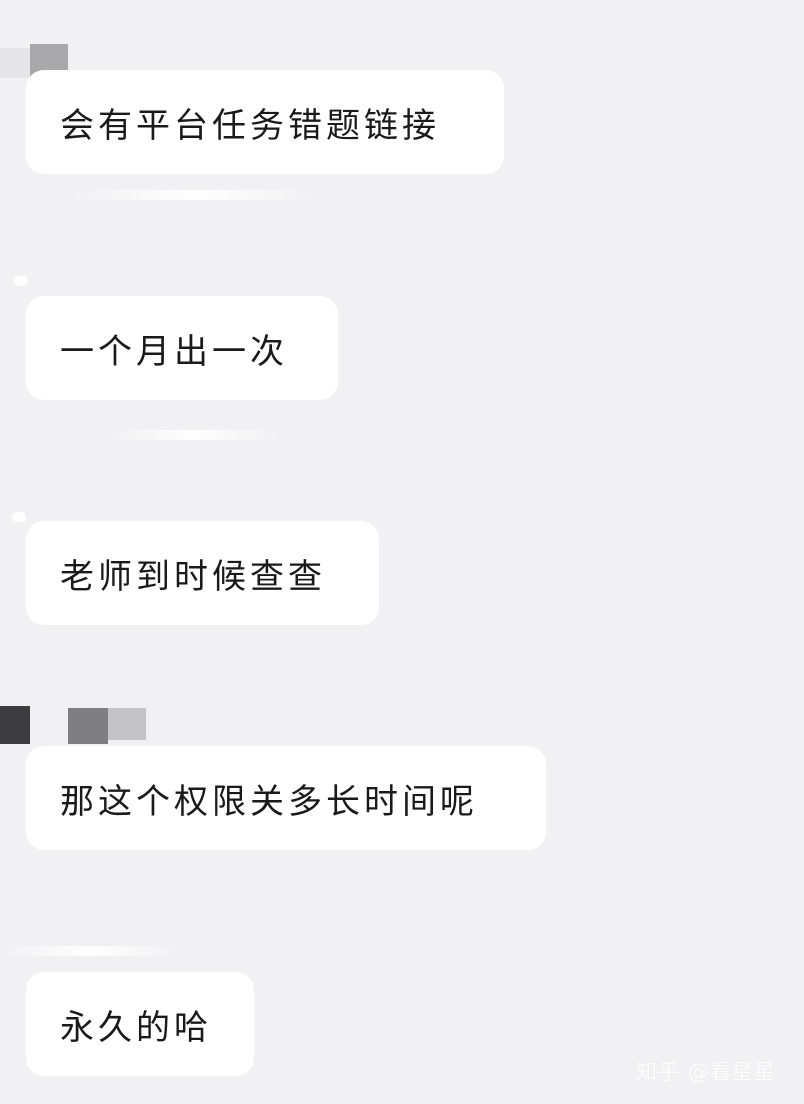  What do you see at coordinates (193, 576) in the screenshot?
I see `message-text: 老师到时候查查` at bounding box center [193, 576].